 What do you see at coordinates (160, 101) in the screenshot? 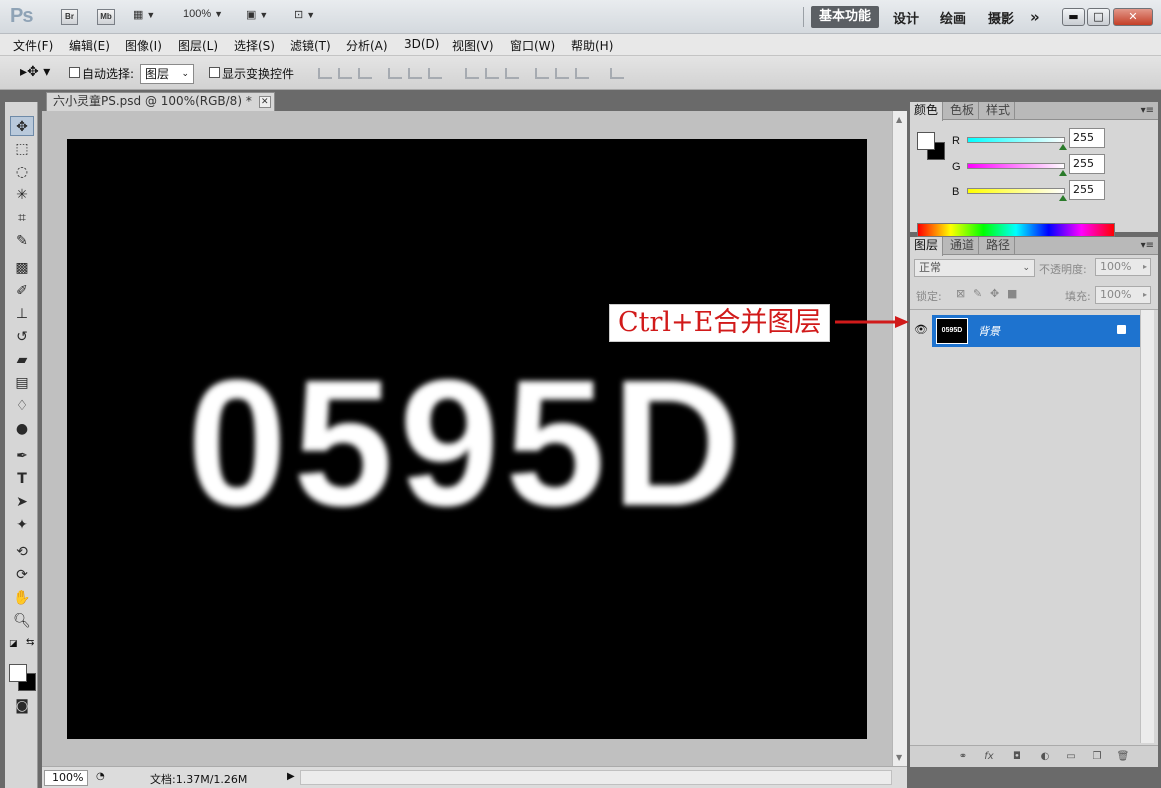
I see `document-tab: 六小灵童PS.psd @ 100%(RGB/8) * ✕` at bounding box center [160, 101].